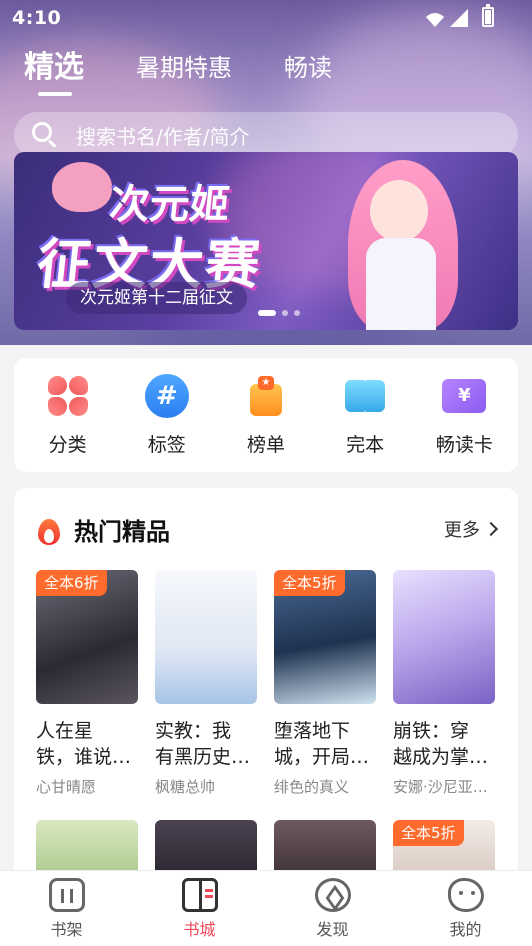 The height and width of the screenshot is (946, 532). I want to click on ranking-icon: ★, so click(266, 396).